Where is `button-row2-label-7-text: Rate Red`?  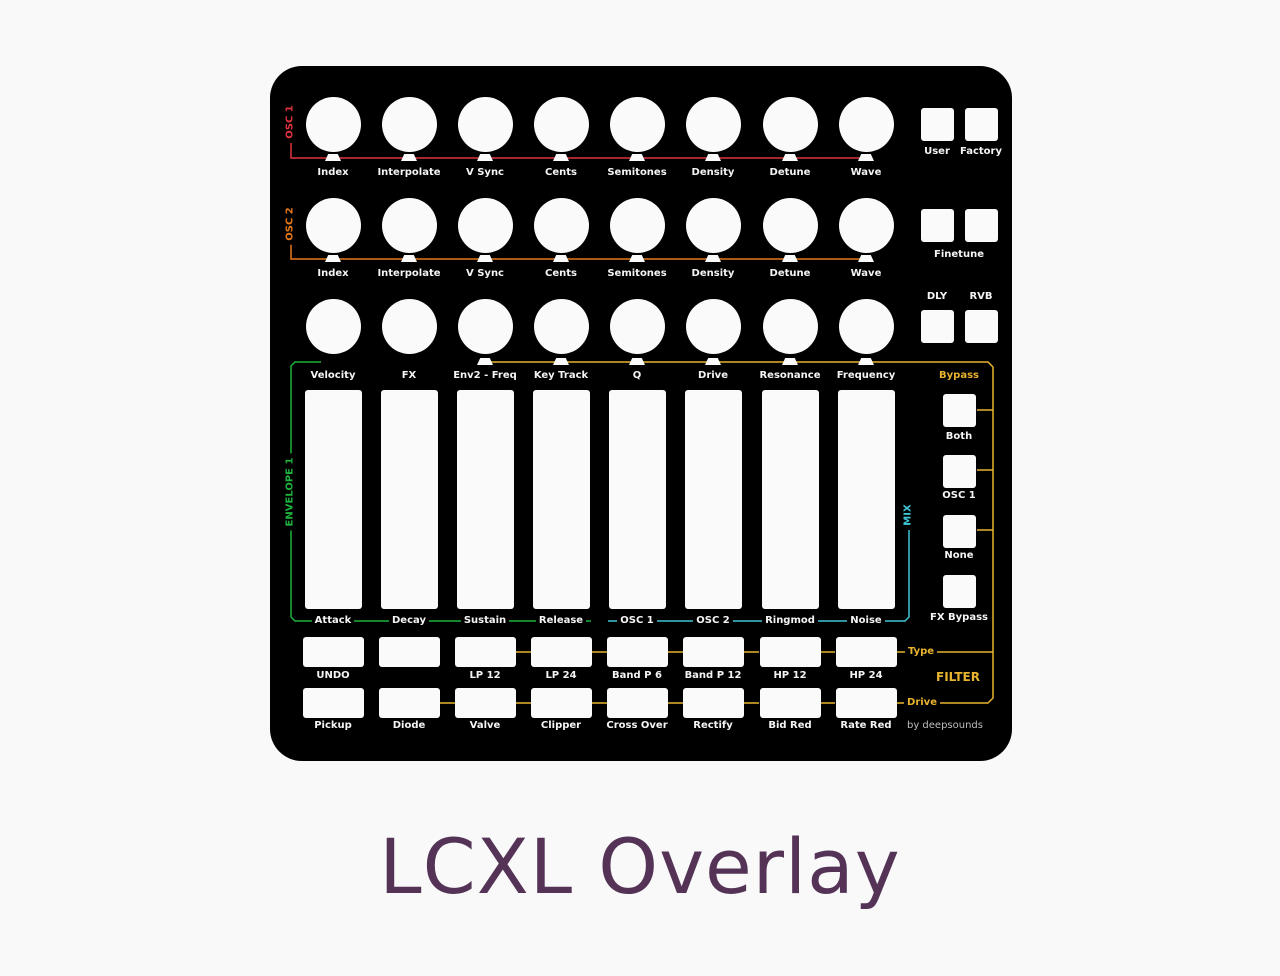
button-row2-label-7-text: Rate Red is located at coordinates (866, 725).